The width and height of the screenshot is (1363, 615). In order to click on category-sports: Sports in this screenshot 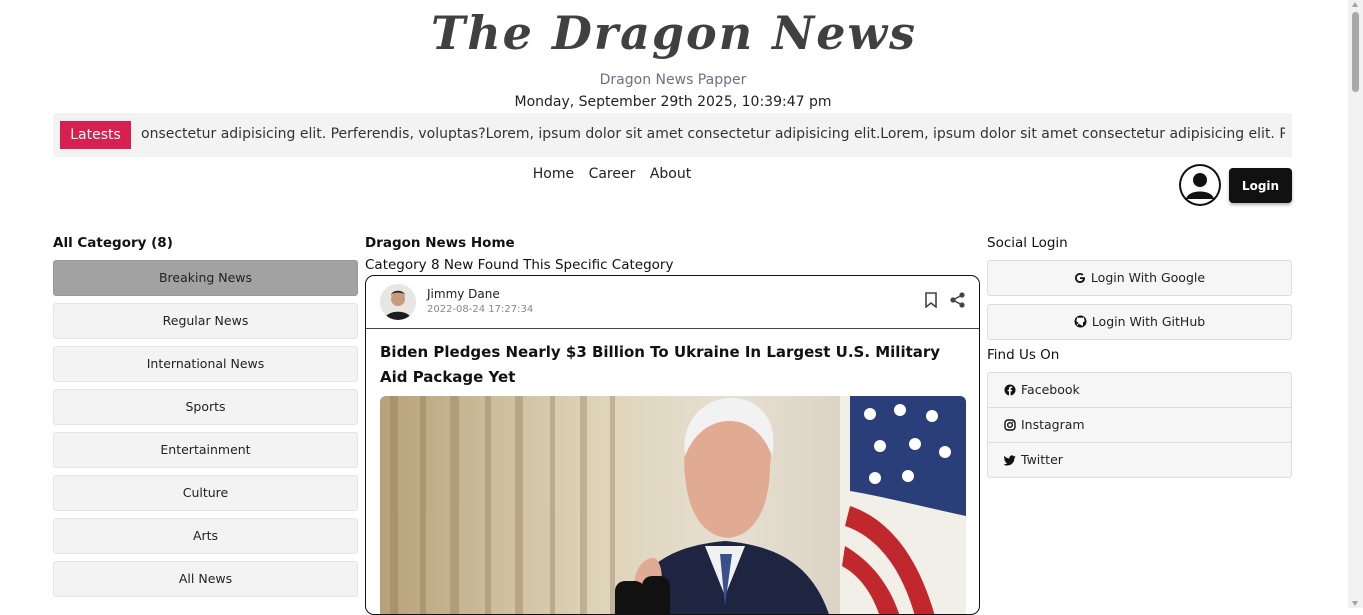, I will do `click(205, 407)`.